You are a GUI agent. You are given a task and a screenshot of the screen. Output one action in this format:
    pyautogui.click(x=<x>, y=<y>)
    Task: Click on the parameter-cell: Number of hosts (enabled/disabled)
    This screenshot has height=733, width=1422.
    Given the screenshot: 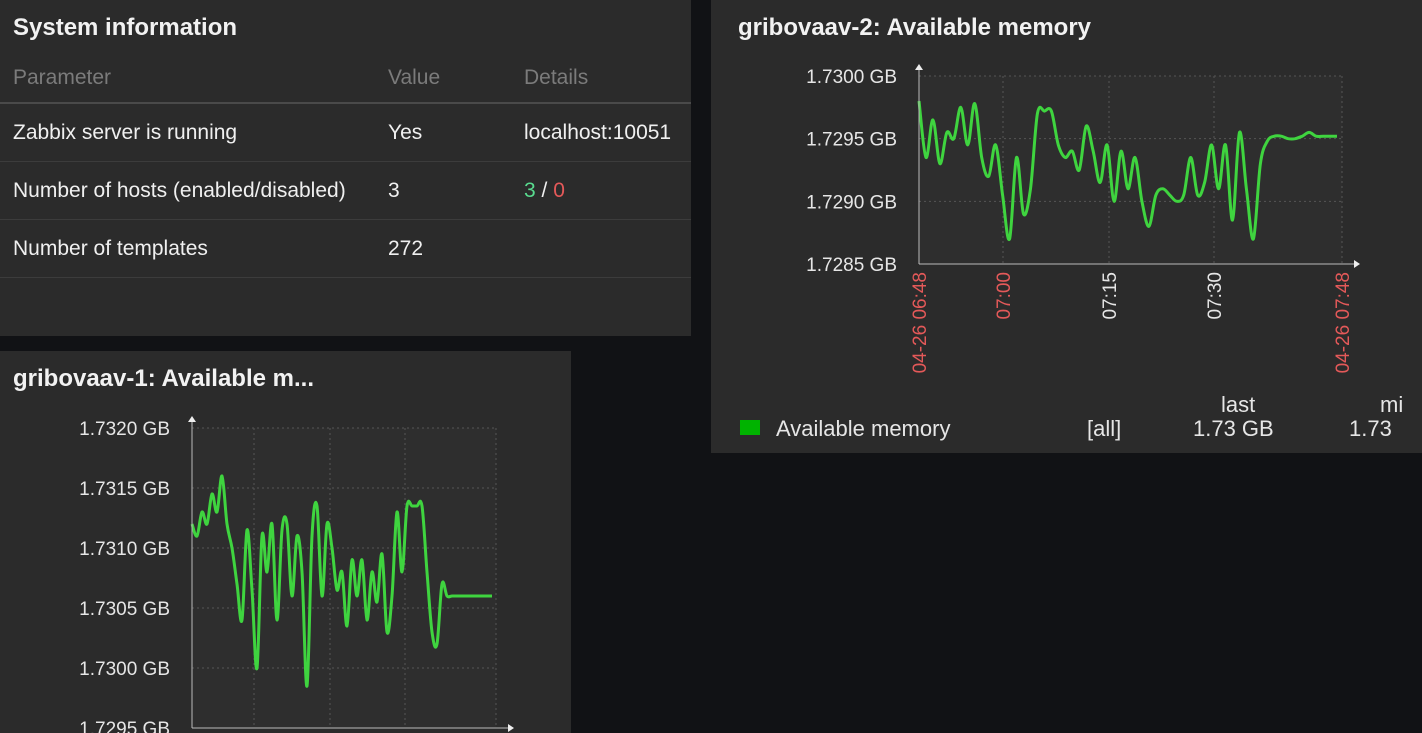 What is the action you would take?
    pyautogui.click(x=187, y=190)
    